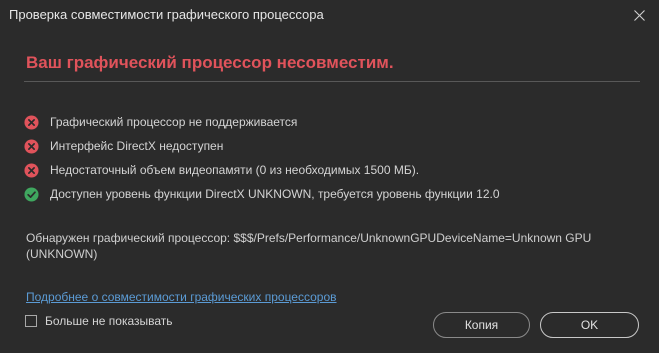 The height and width of the screenshot is (353, 659). Describe the element at coordinates (334, 122) in the screenshot. I see `check-item: Графический процессор не поддерживается` at that location.